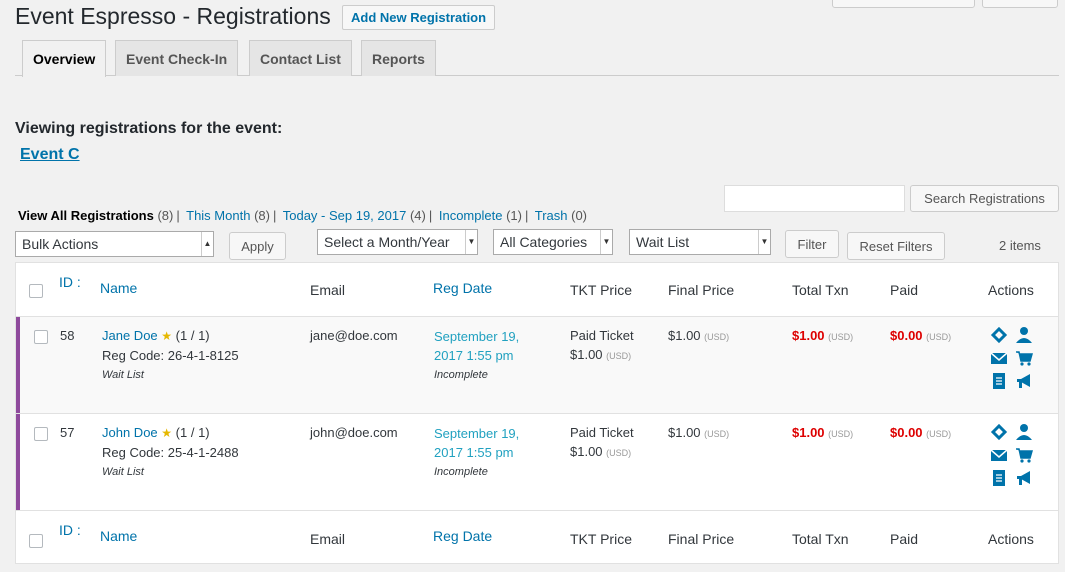 Image resolution: width=1065 pixels, height=572 pixels. What do you see at coordinates (300, 58) in the screenshot?
I see `tab-contact-list: Contact List` at bounding box center [300, 58].